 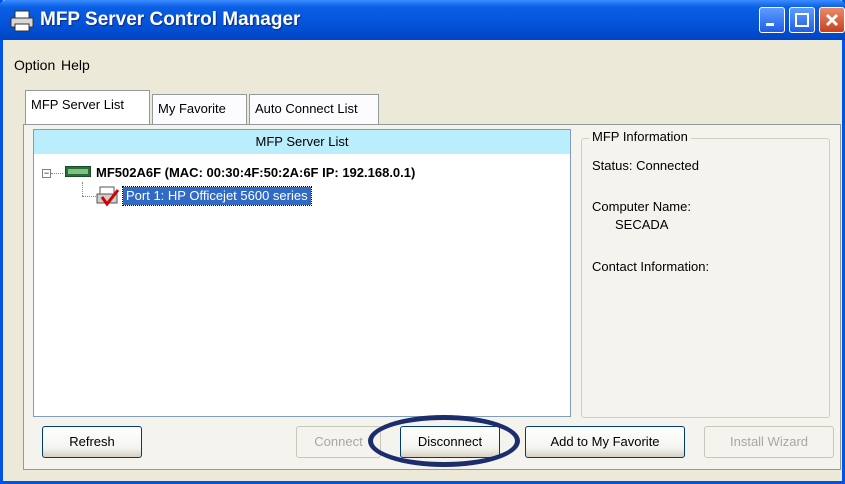 I want to click on disconnect-button: Disconnect, so click(x=450, y=442).